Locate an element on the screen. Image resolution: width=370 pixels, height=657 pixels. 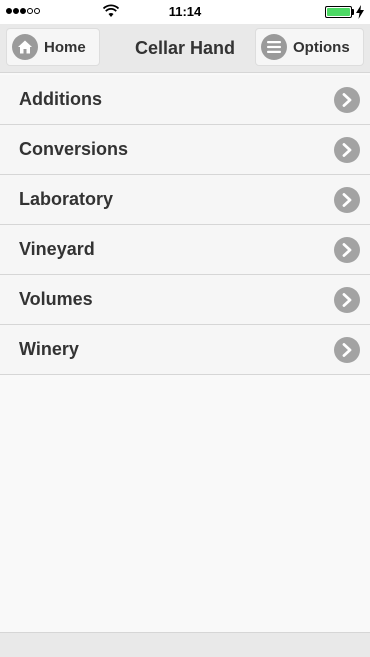
list-item-volumes: Volumes is located at coordinates (185, 300).